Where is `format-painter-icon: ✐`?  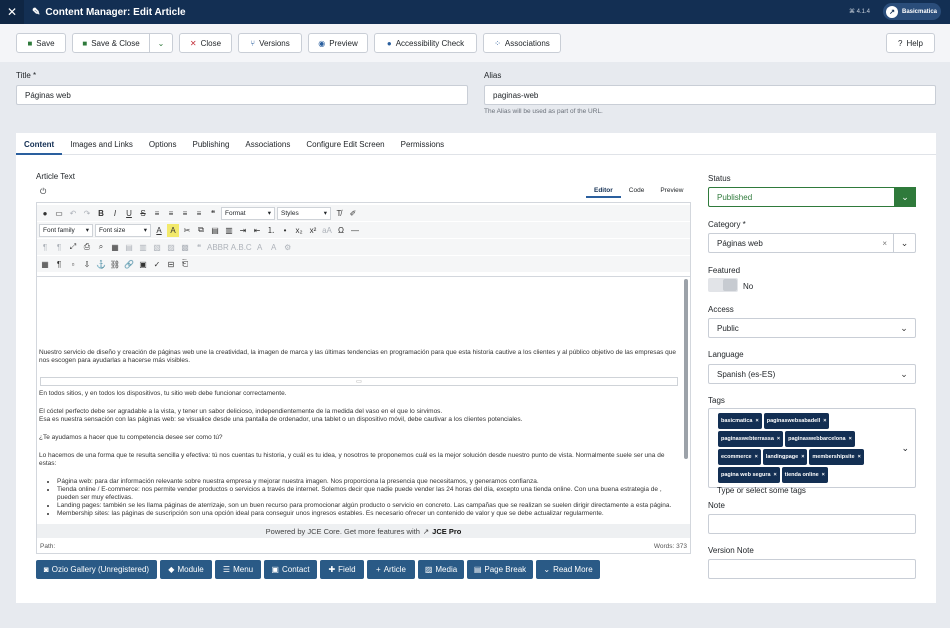
format-painter-icon: ✐ is located at coordinates (353, 213).